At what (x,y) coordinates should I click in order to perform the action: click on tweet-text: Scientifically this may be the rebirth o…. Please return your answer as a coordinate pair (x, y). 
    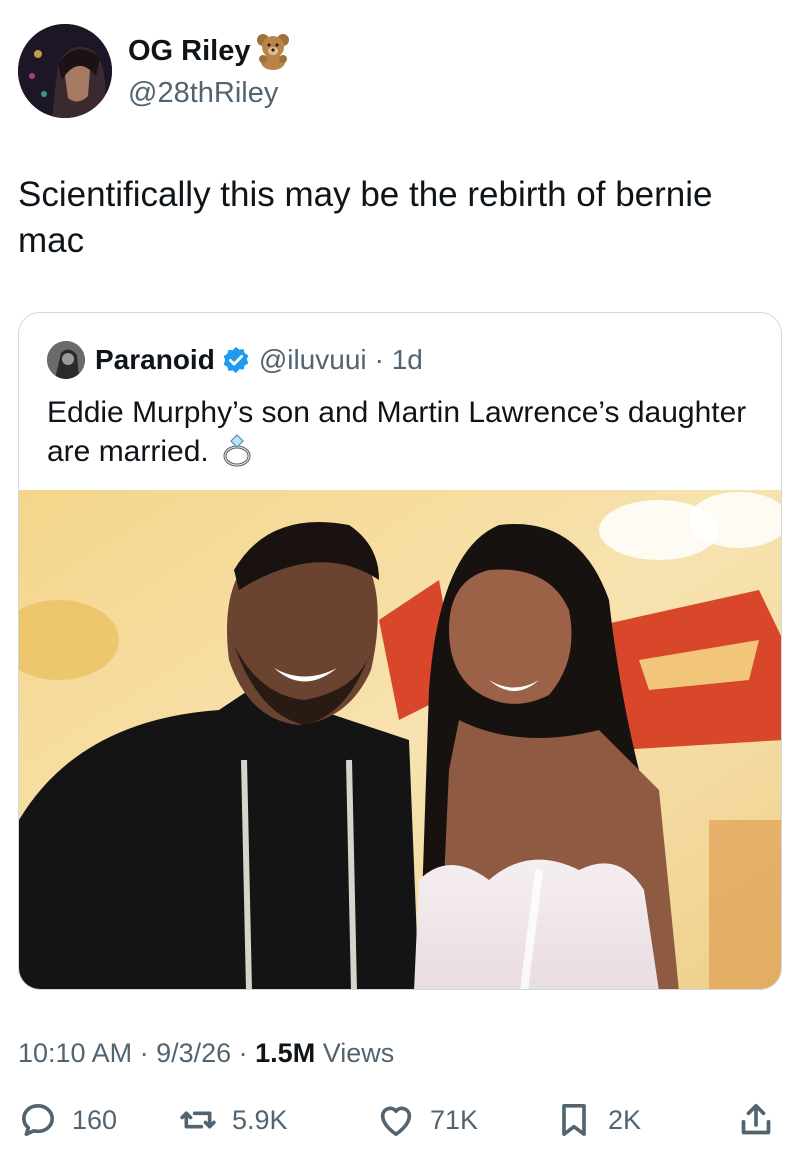
    Looking at the image, I should click on (365, 217).